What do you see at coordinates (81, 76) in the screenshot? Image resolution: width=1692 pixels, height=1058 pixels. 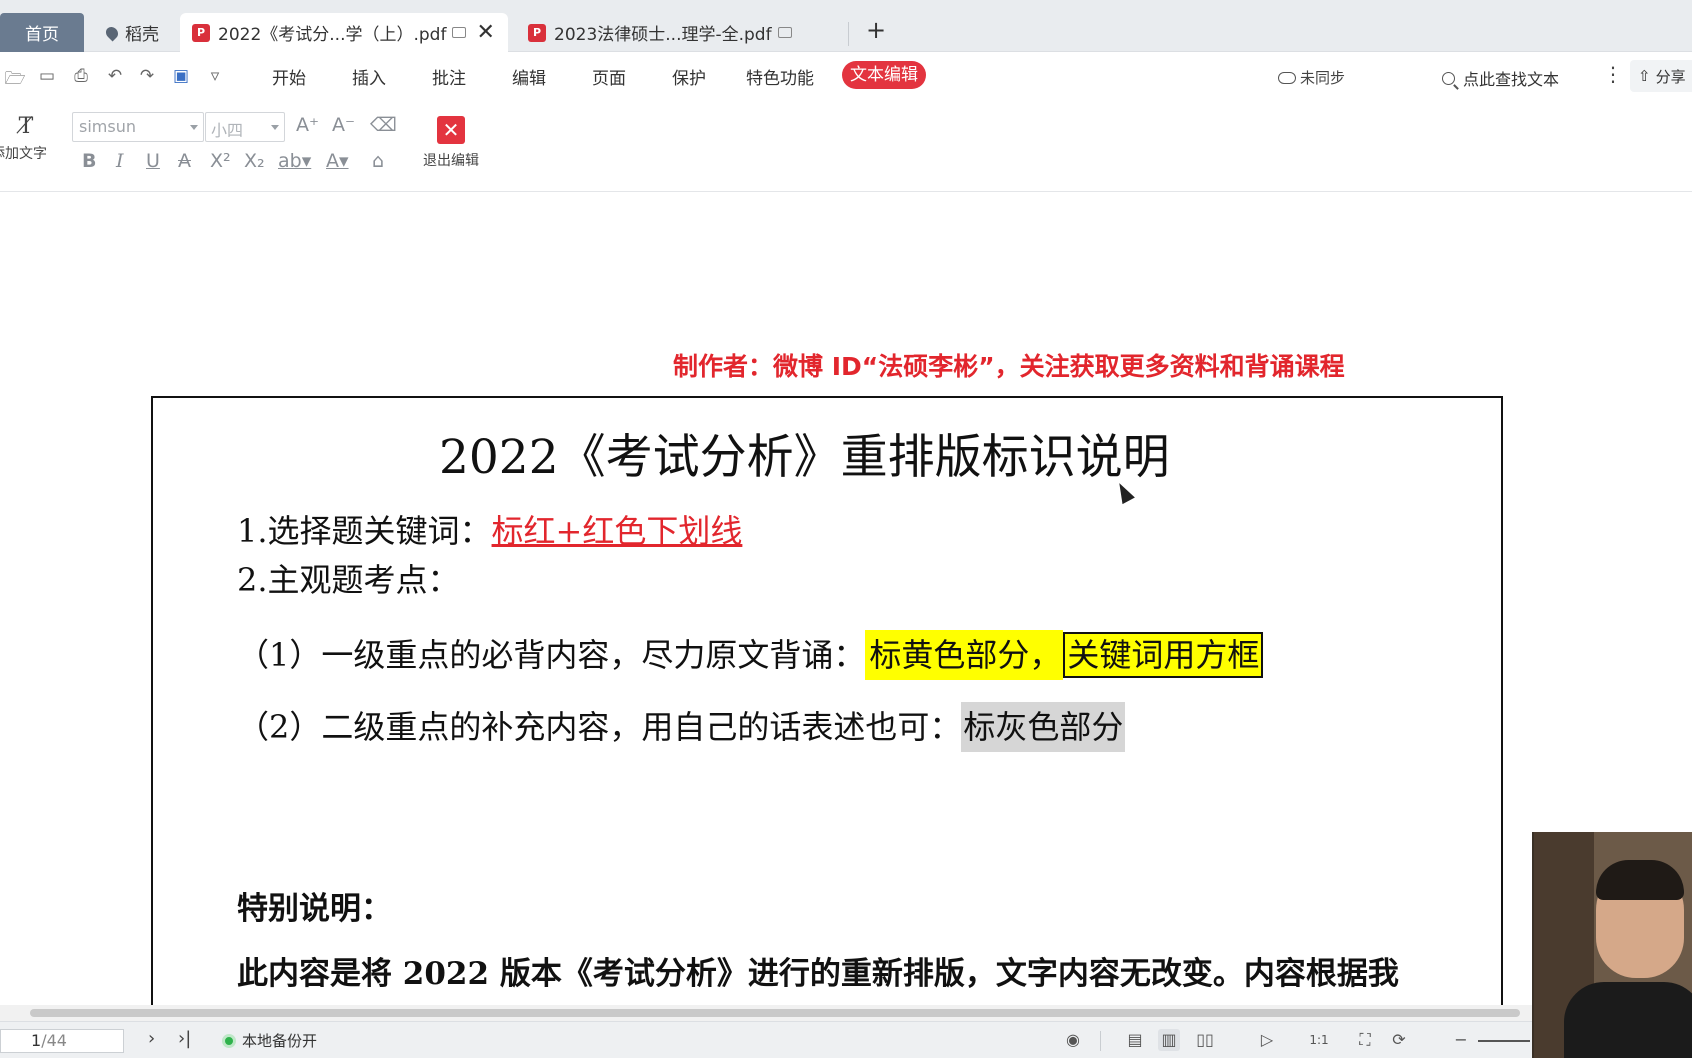 I see `print-icon: ⎙` at bounding box center [81, 76].